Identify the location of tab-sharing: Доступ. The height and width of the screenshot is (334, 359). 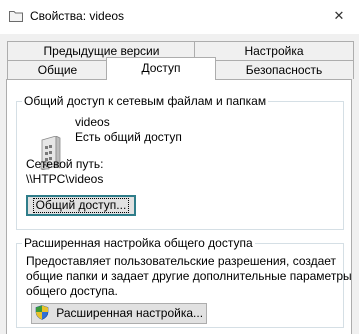
(161, 68).